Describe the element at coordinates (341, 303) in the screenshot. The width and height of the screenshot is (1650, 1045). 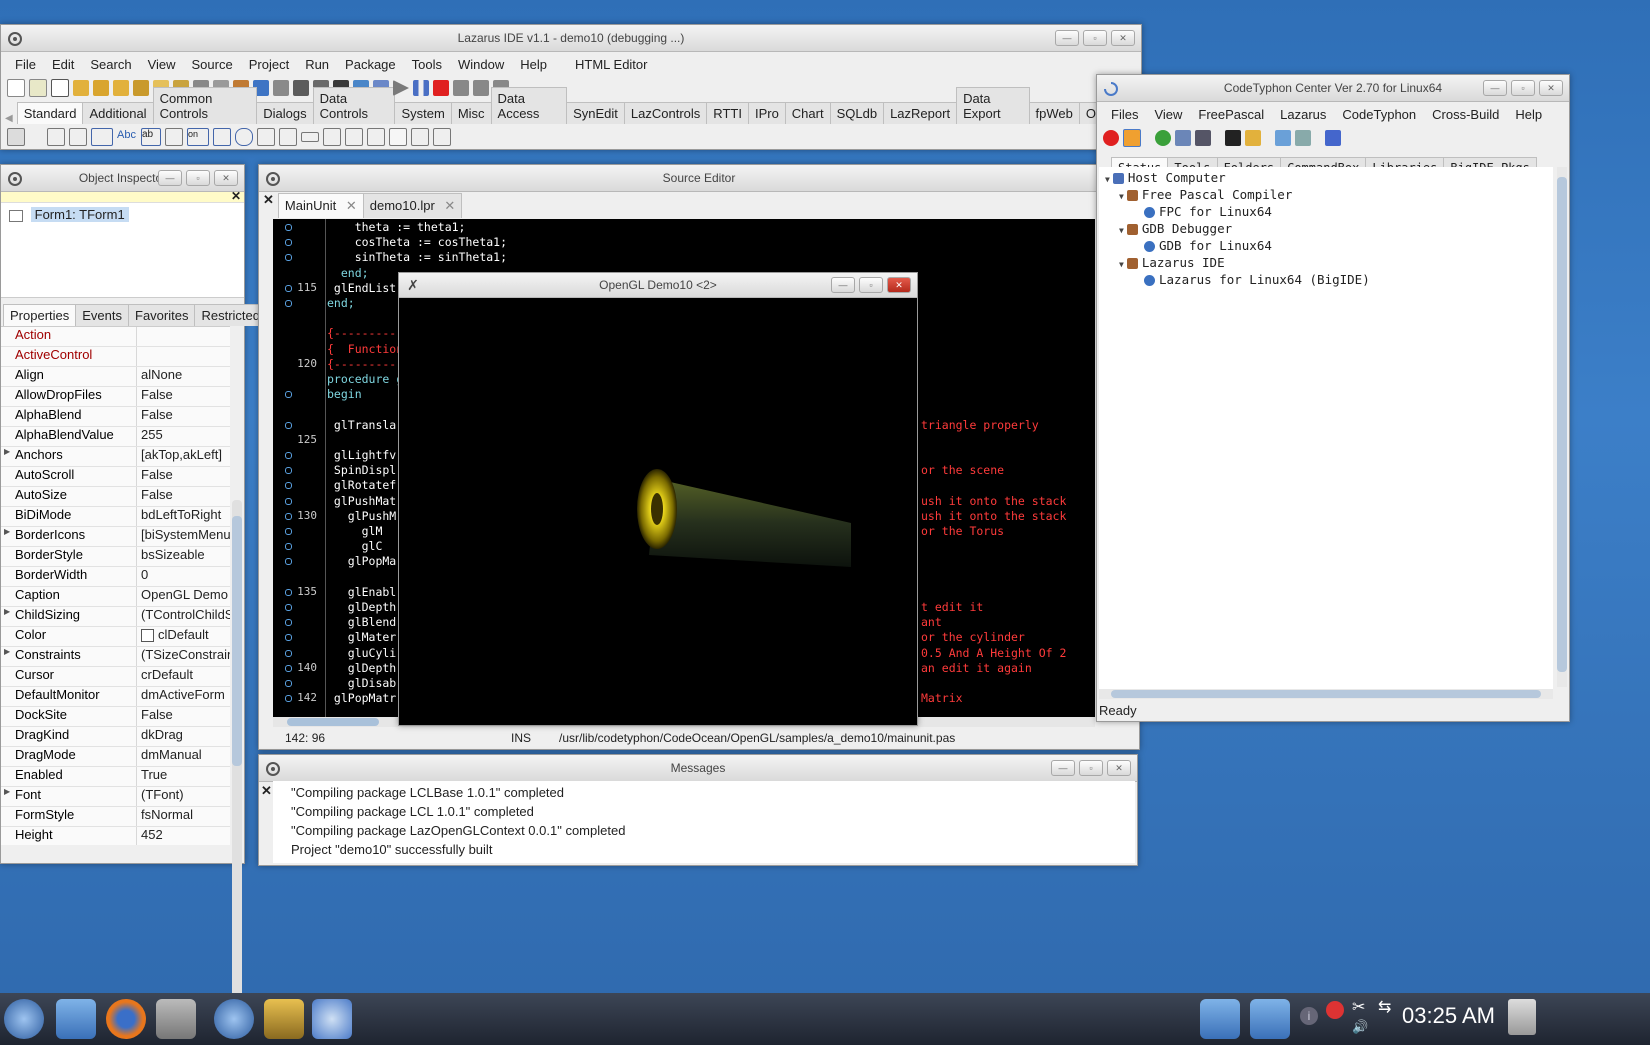
I see `code-line: end;` at that location.